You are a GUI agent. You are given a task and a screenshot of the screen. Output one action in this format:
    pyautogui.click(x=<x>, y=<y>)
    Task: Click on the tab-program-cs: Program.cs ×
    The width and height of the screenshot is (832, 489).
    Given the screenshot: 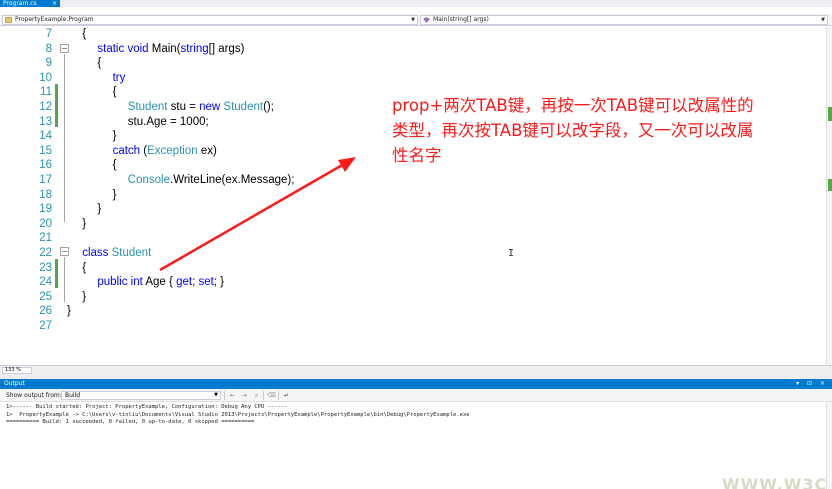 What is the action you would take?
    pyautogui.click(x=30, y=3)
    